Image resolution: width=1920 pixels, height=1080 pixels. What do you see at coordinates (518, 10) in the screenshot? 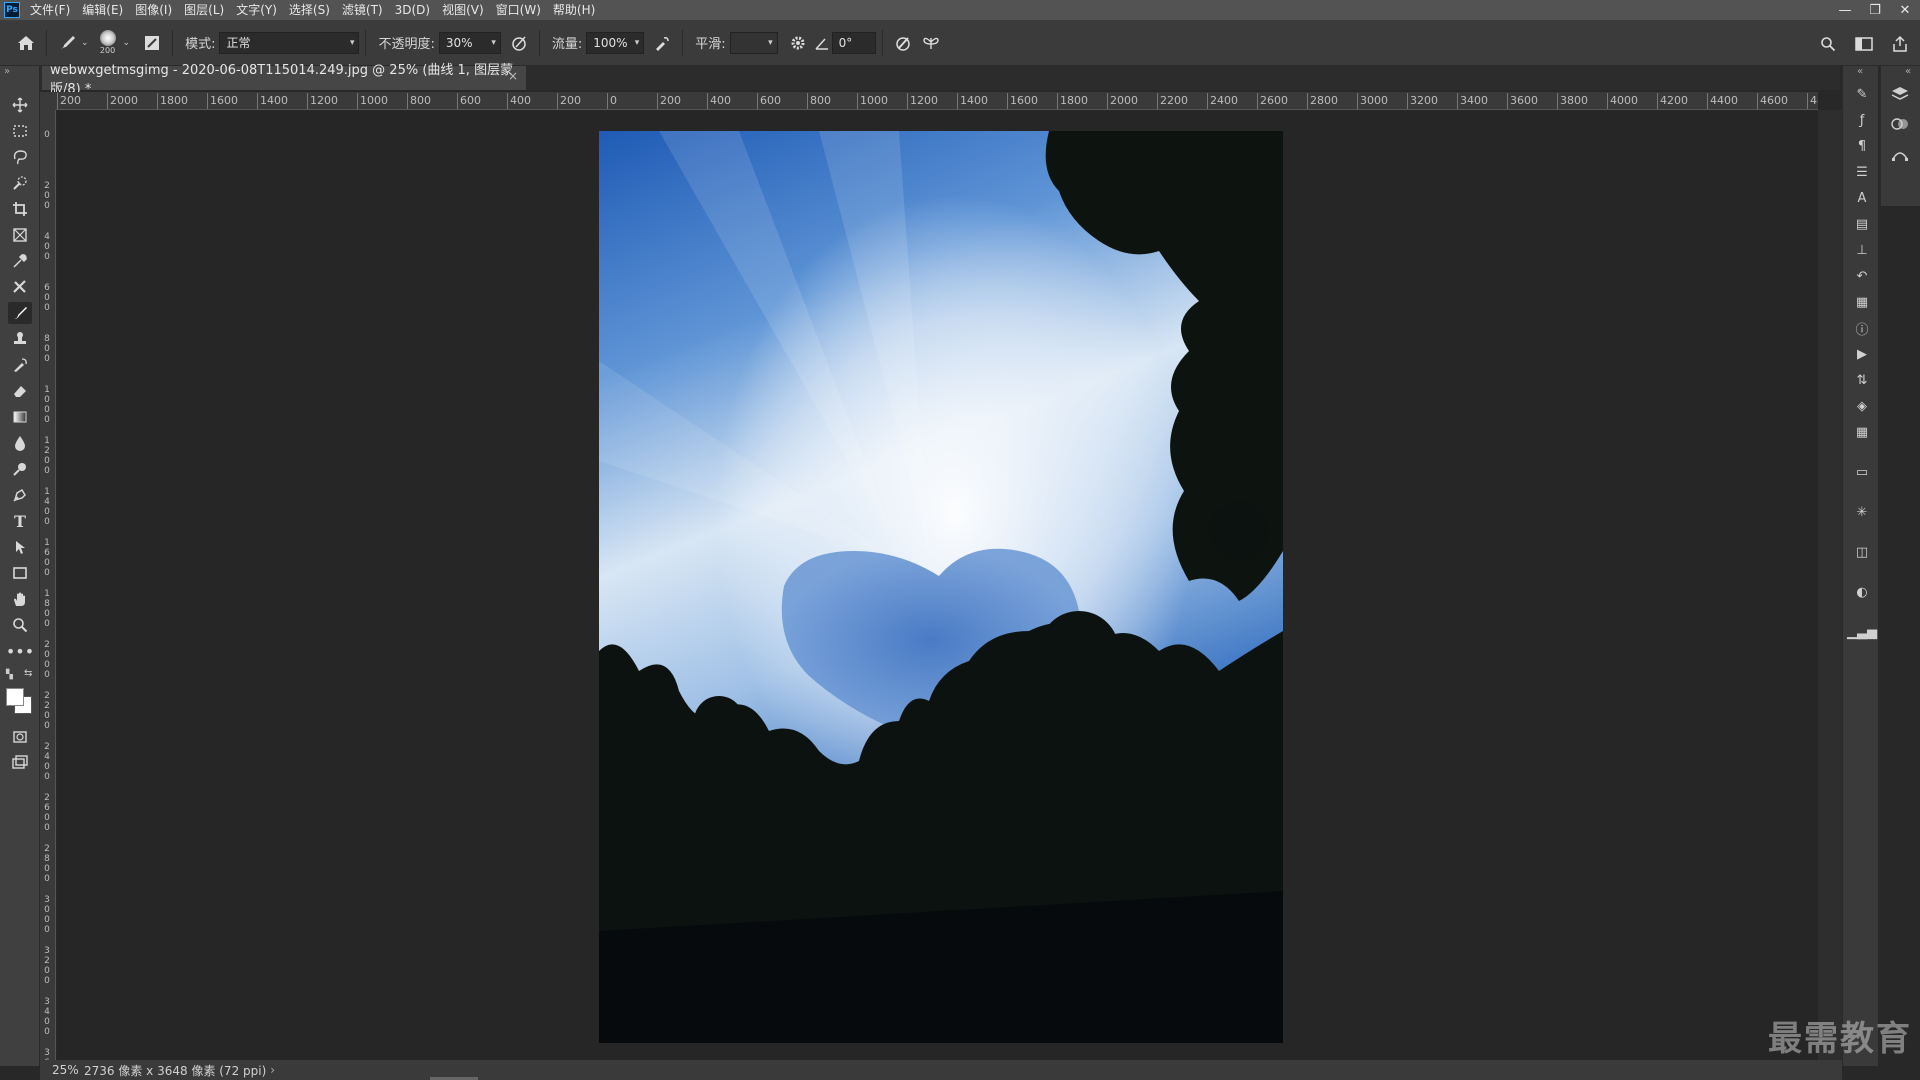
I see `menu-window: 窗口(W)` at bounding box center [518, 10].